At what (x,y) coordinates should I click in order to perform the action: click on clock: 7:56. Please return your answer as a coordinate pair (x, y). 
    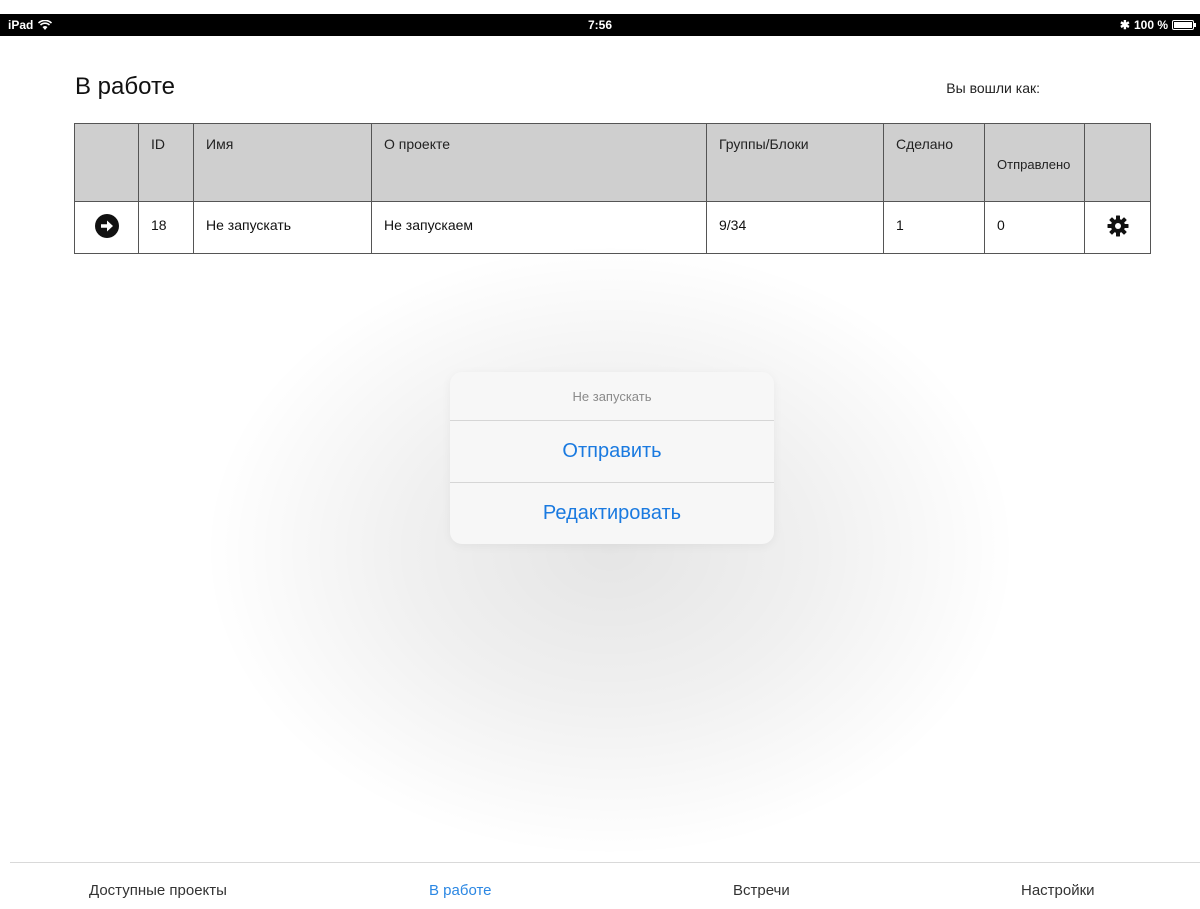
    Looking at the image, I should click on (600, 25).